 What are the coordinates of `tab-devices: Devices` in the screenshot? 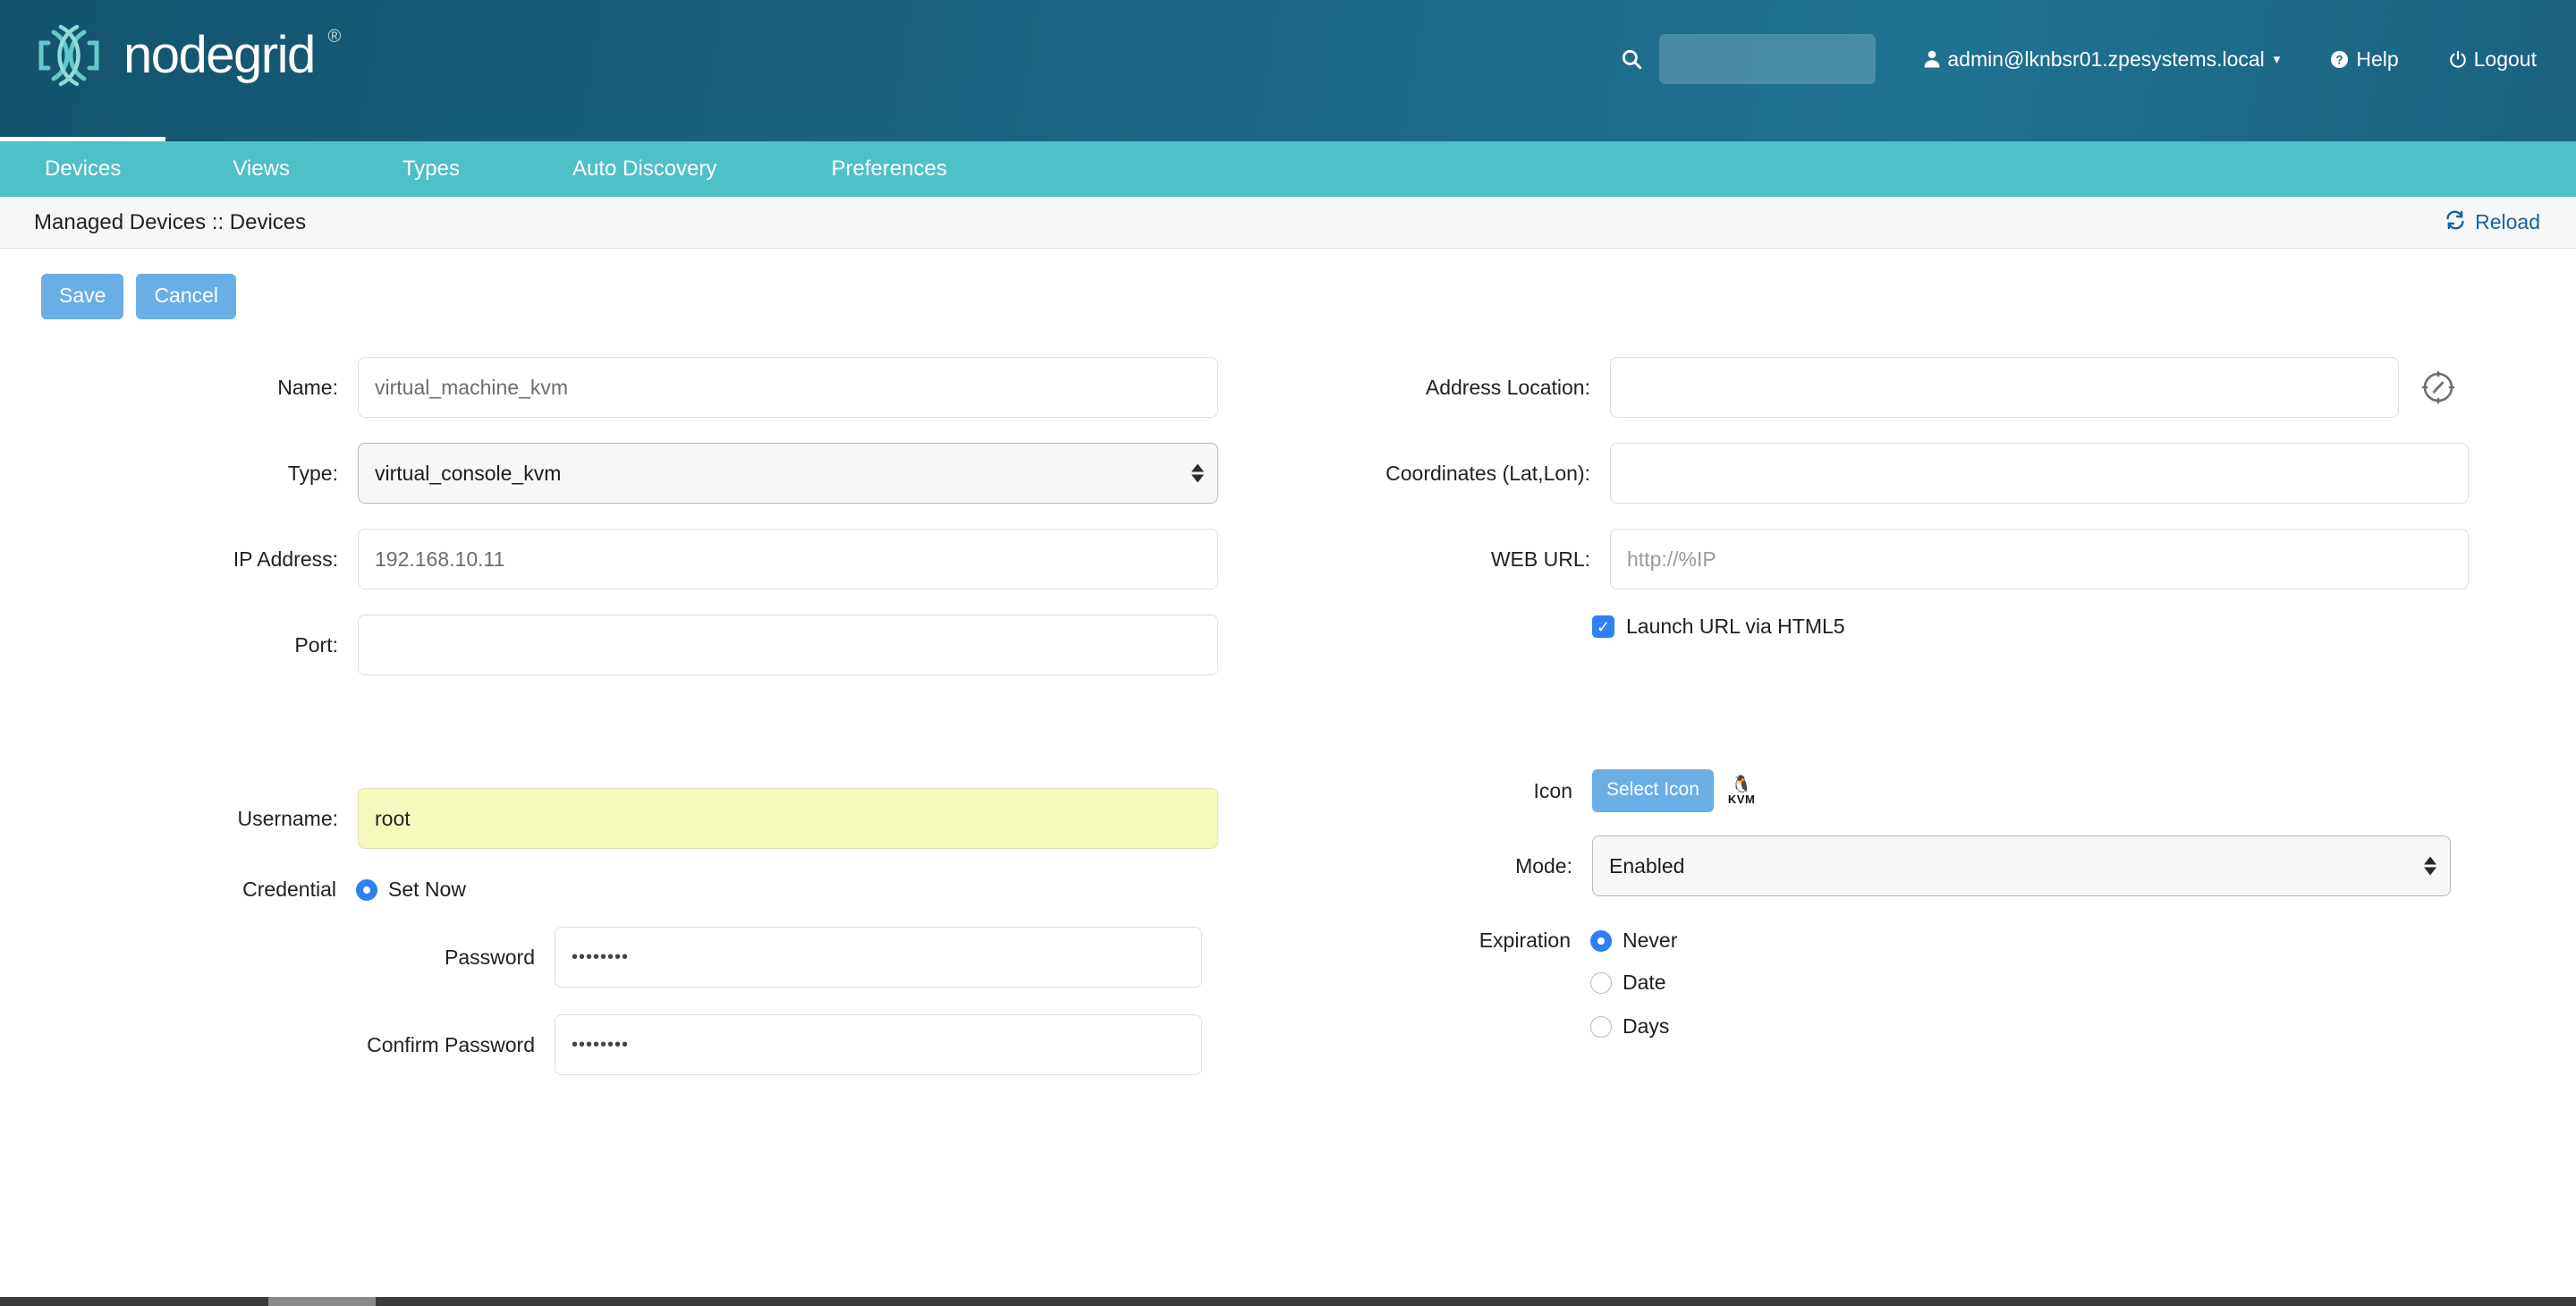 It's located at (83, 169).